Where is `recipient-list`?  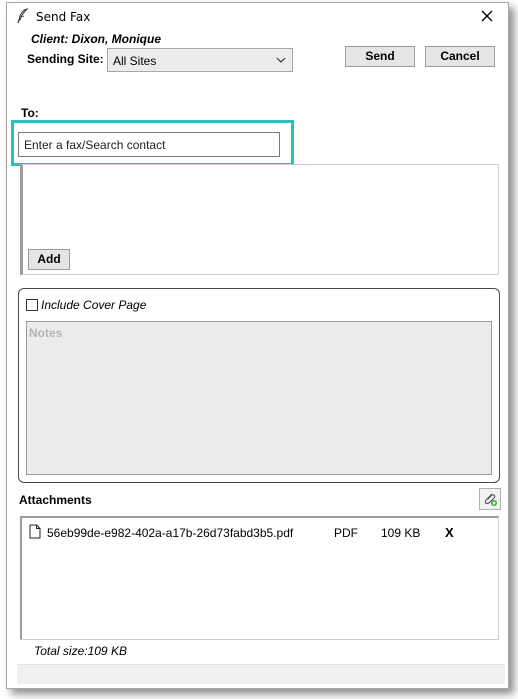 recipient-list is located at coordinates (259, 219).